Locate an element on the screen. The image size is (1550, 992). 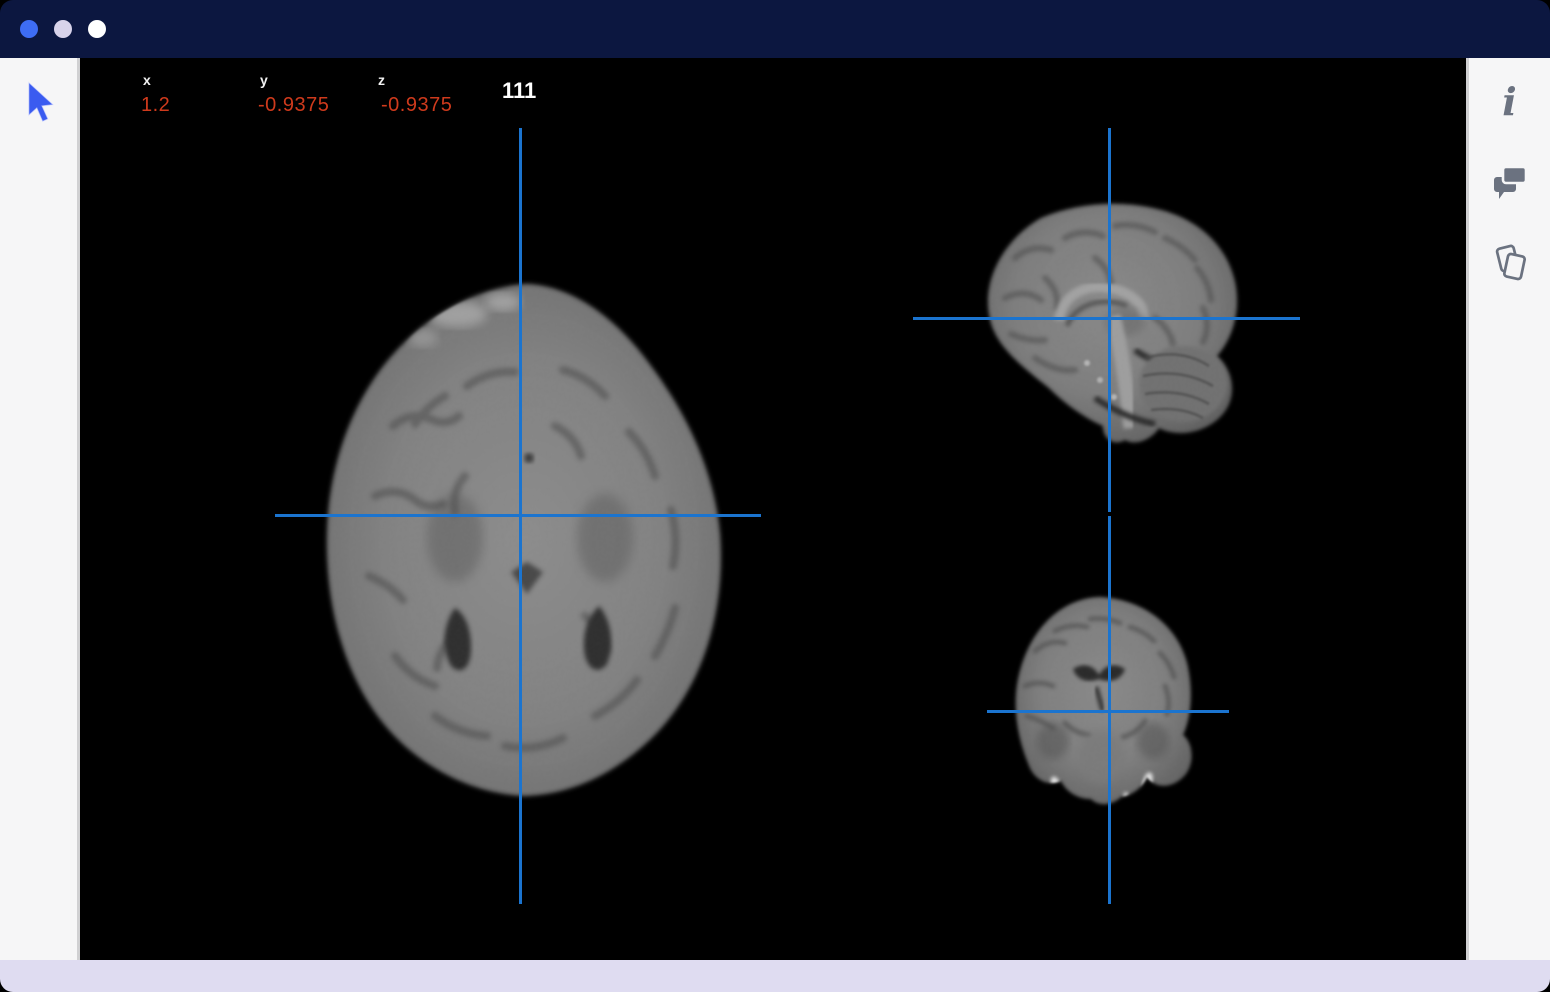
comments-icon-graphic is located at coordinates (1510, 182).